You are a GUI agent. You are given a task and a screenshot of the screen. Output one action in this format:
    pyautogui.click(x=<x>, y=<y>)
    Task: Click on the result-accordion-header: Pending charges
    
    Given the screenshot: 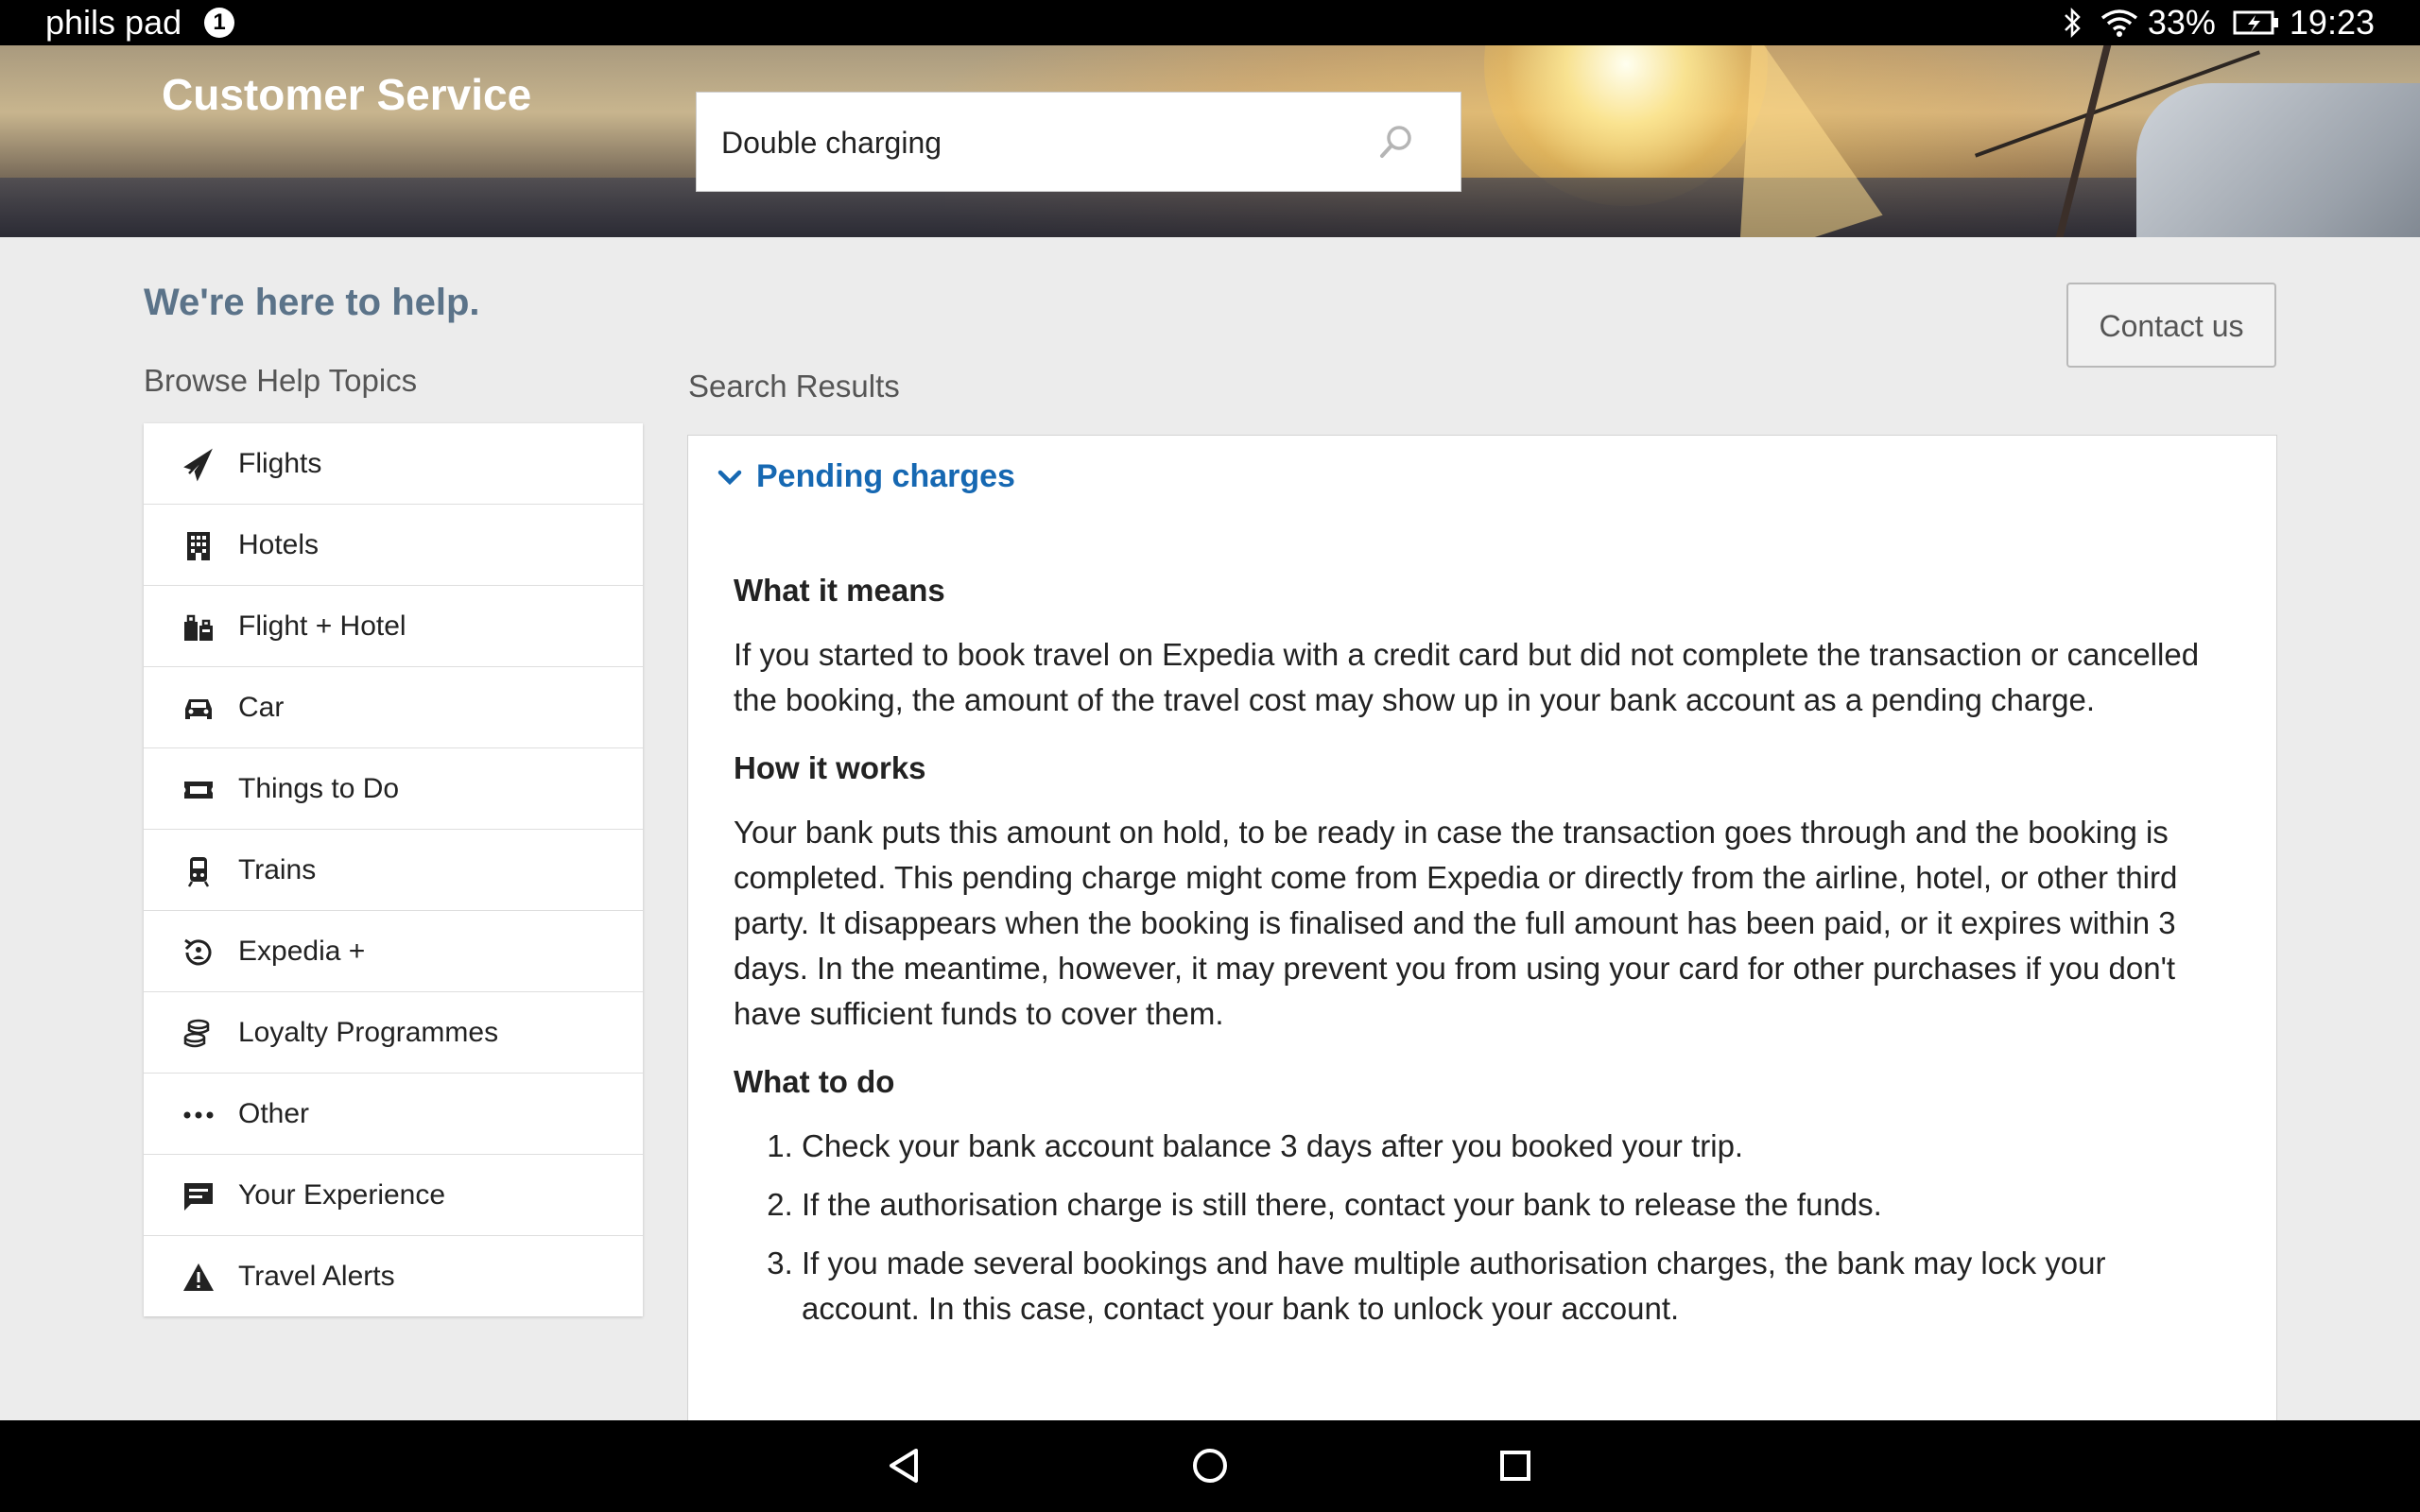 What is the action you would take?
    pyautogui.click(x=866, y=476)
    